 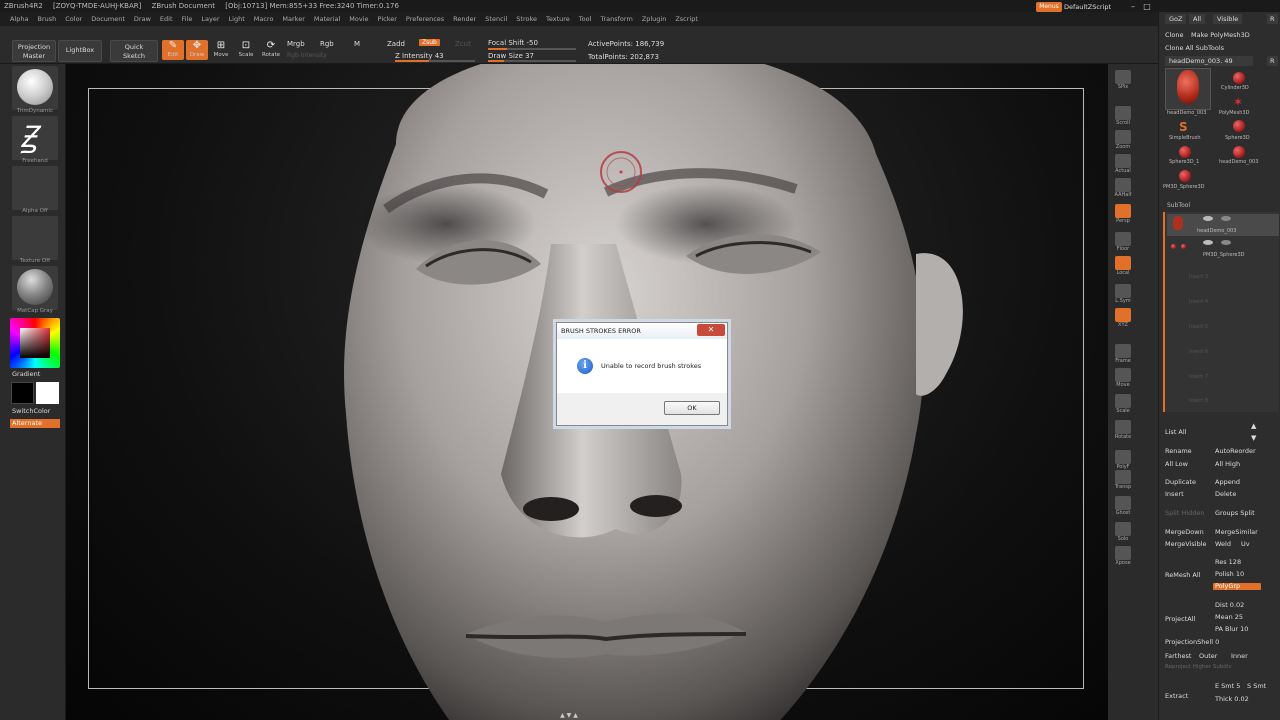 What do you see at coordinates (1245, 544) in the screenshot?
I see `uv-button: Uv` at bounding box center [1245, 544].